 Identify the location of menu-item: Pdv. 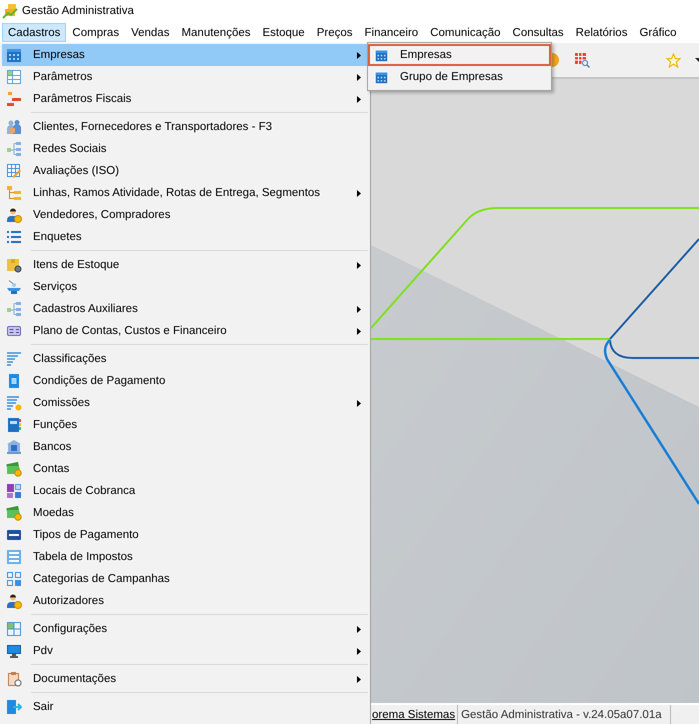
(185, 651).